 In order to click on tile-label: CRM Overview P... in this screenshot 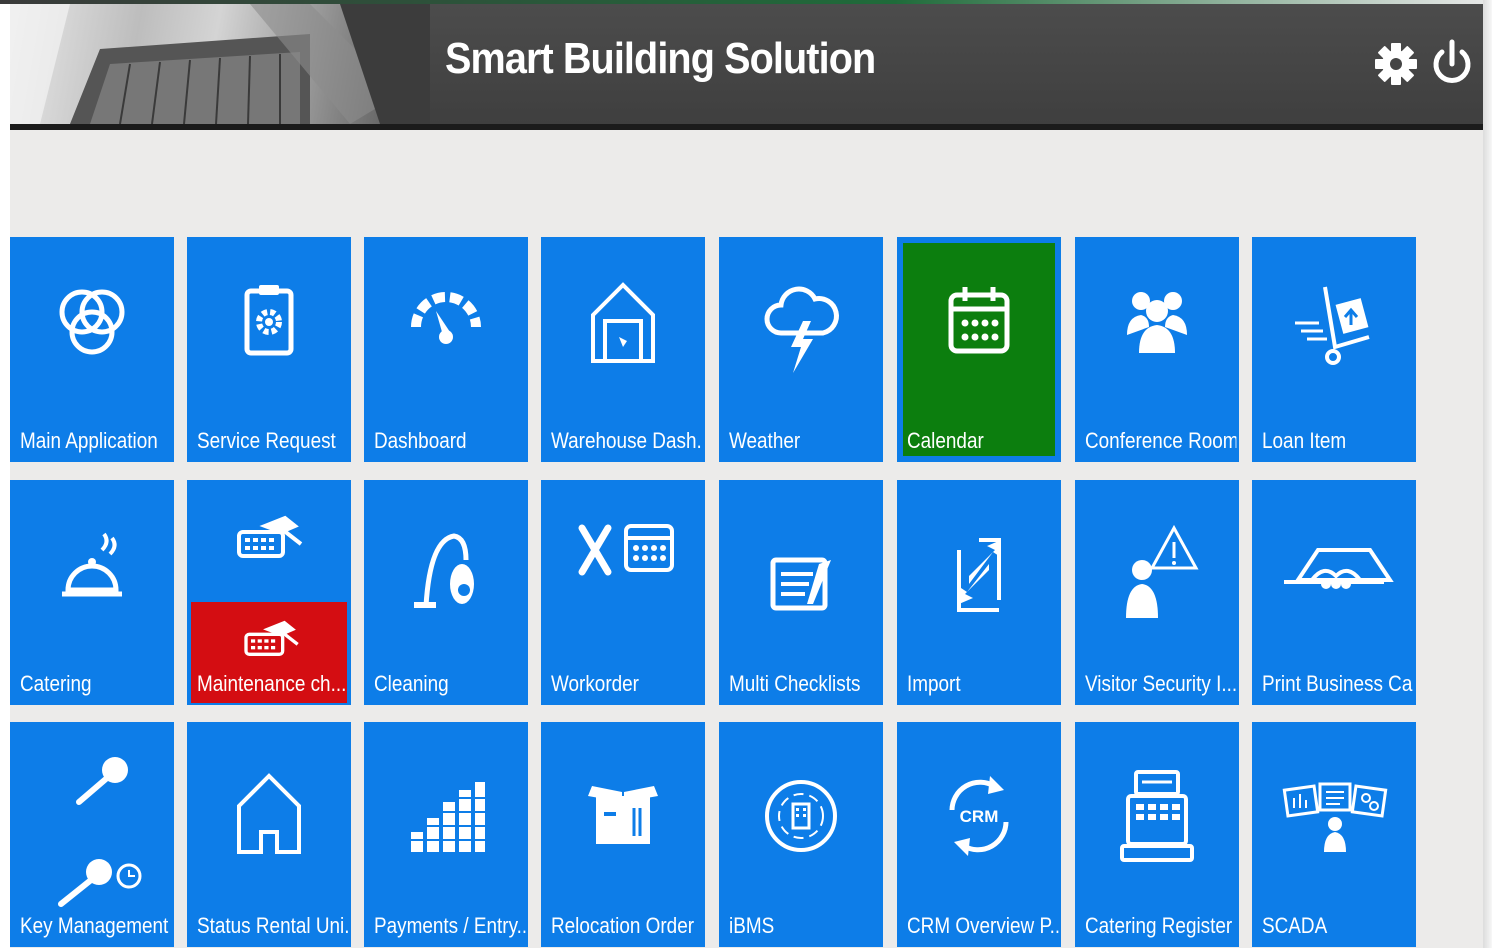, I will do `click(983, 925)`.